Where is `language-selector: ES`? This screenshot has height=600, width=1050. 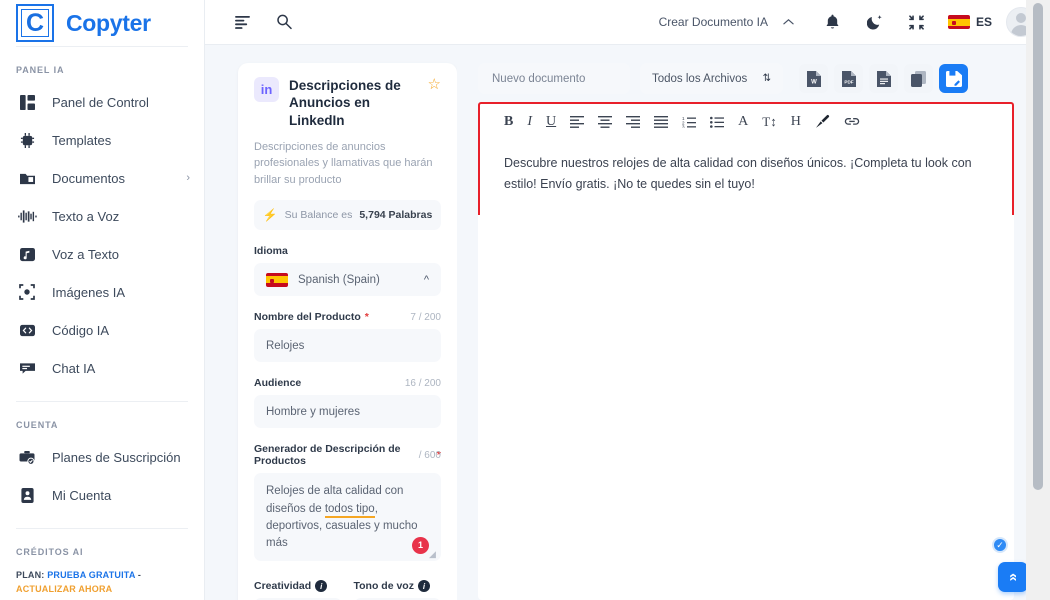 language-selector: ES is located at coordinates (969, 22).